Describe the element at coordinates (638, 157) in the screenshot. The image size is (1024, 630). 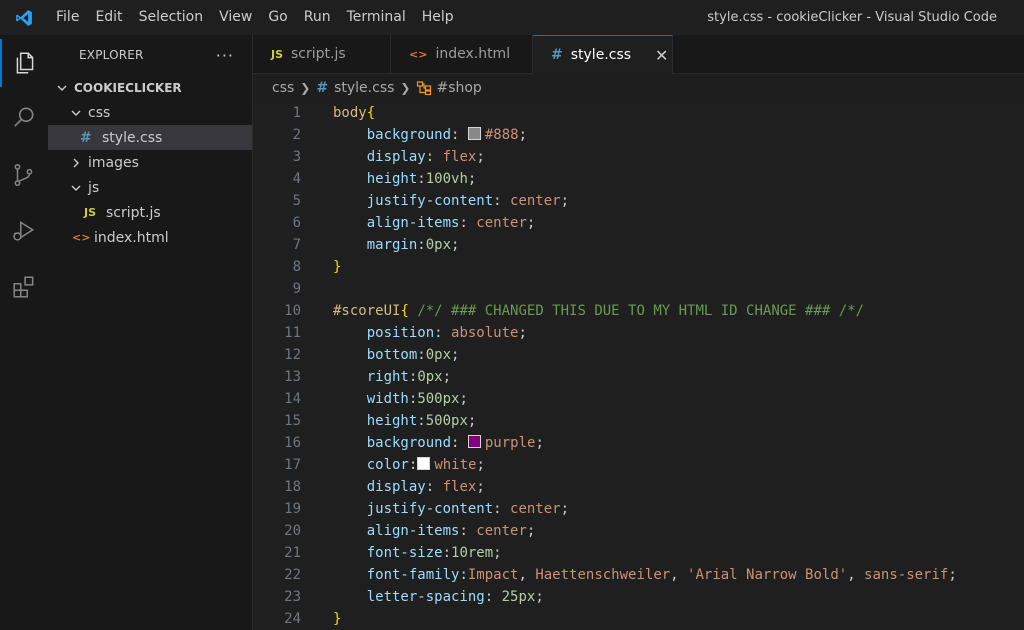
I see `code-line: 3 display: flex;` at that location.